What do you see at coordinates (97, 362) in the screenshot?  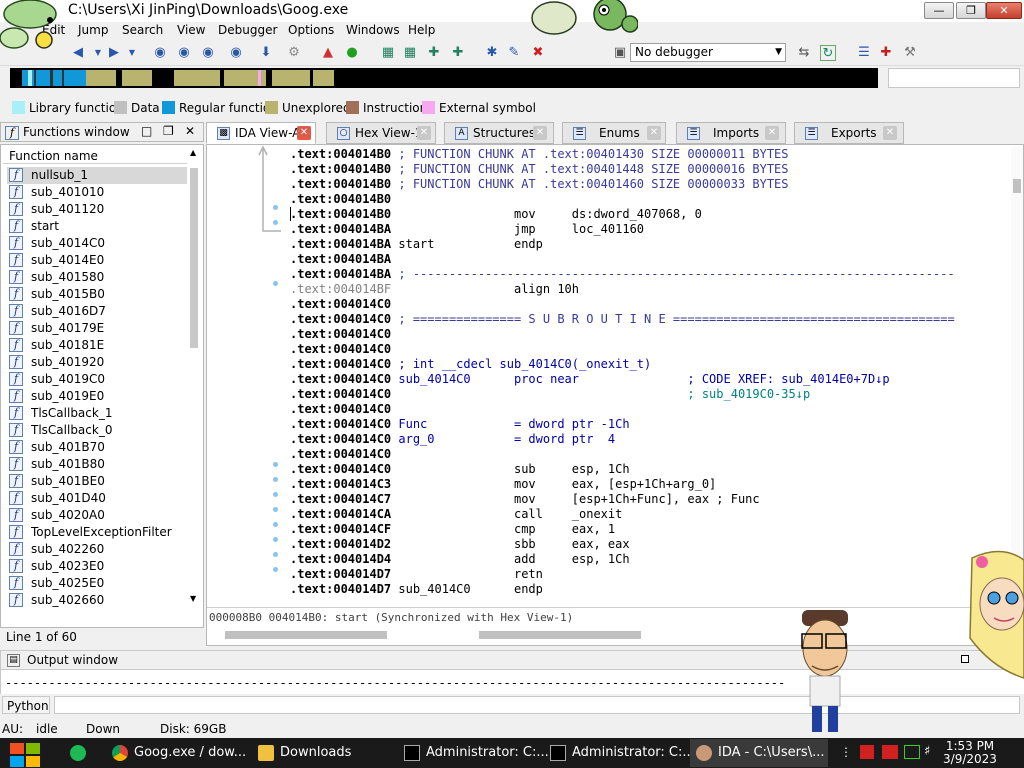 I see `function-list-item: f sub_401920` at bounding box center [97, 362].